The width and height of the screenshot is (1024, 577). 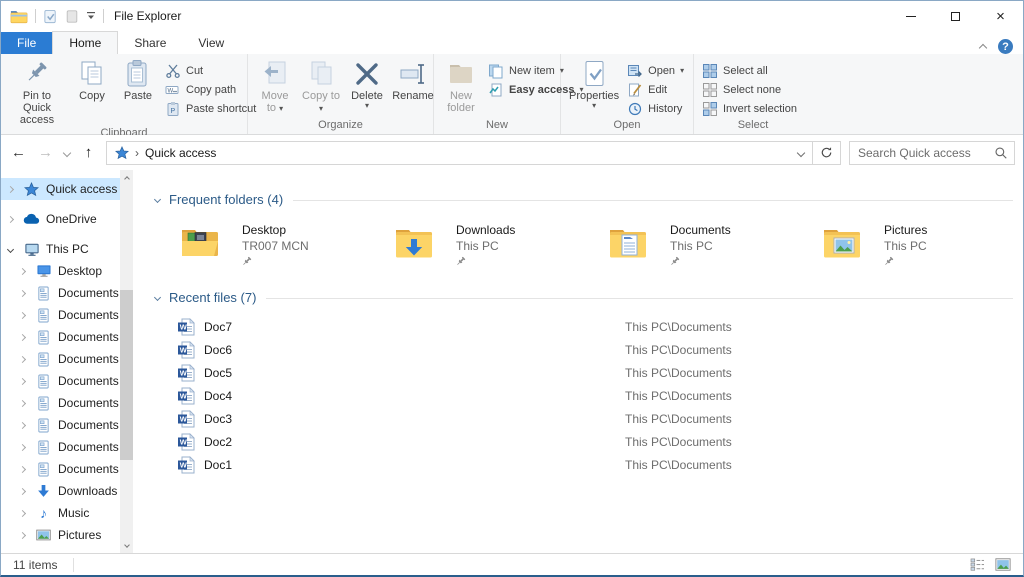 What do you see at coordinates (10, 249) in the screenshot?
I see `collapse-chevron-icon` at bounding box center [10, 249].